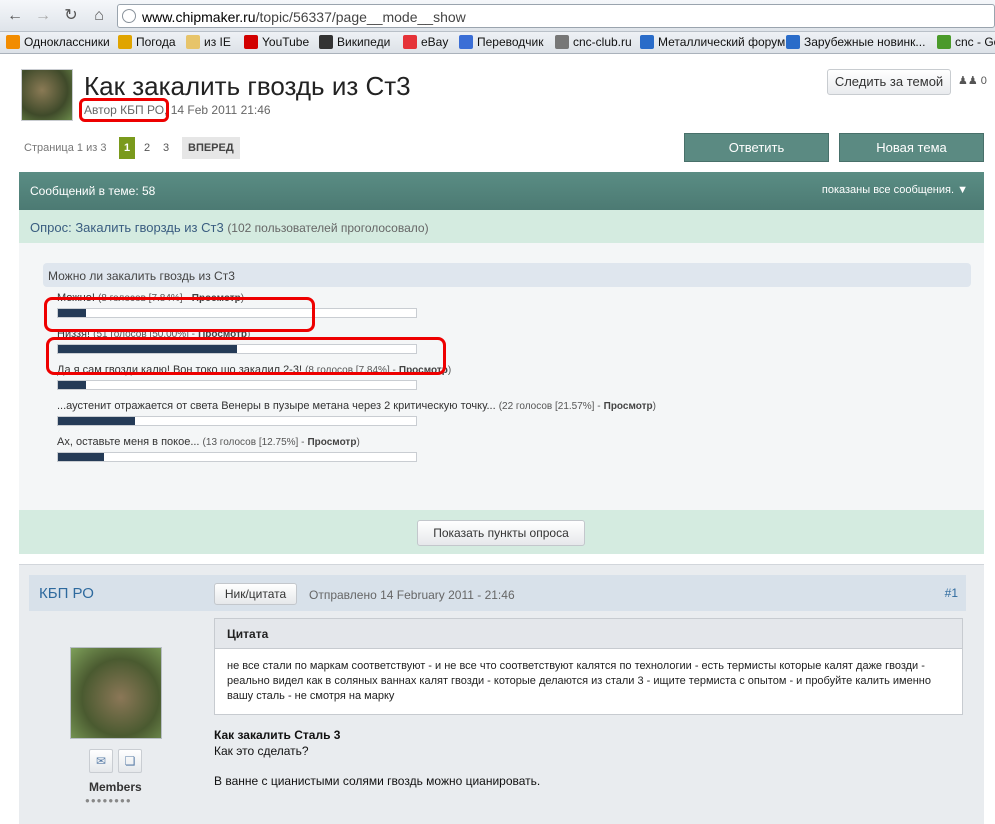 The width and height of the screenshot is (995, 824). Describe the element at coordinates (141, 276) in the screenshot. I see `poll-question: Можно ли закалить гвоздь из Ст3` at that location.